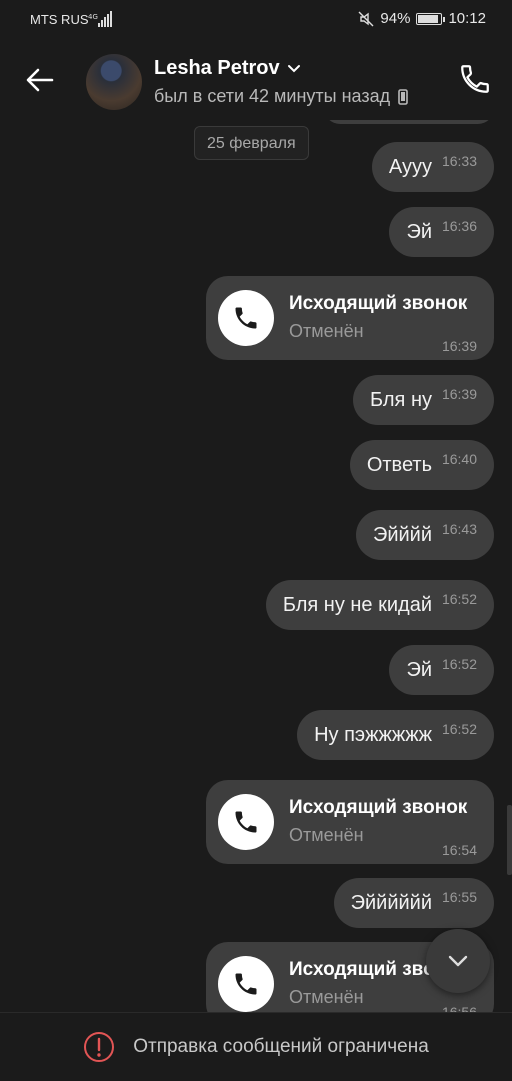  I want to click on message-bubble: Эйййййй 16:55, so click(413, 903).